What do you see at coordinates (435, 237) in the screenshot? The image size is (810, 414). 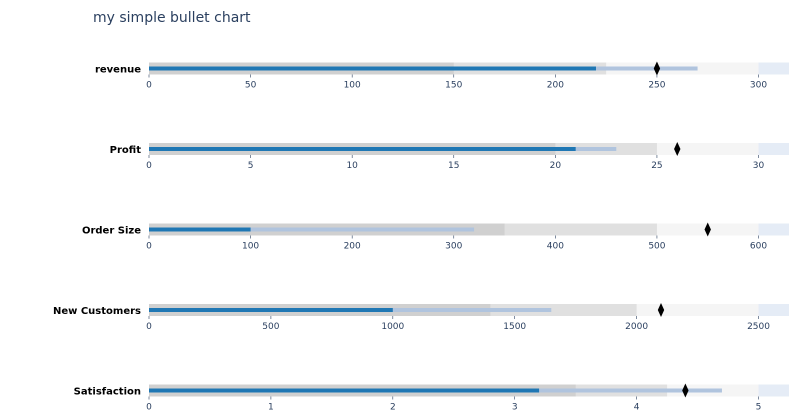 I see `bullet-row: Order Size 0 100 200 300 400 500 600` at bounding box center [435, 237].